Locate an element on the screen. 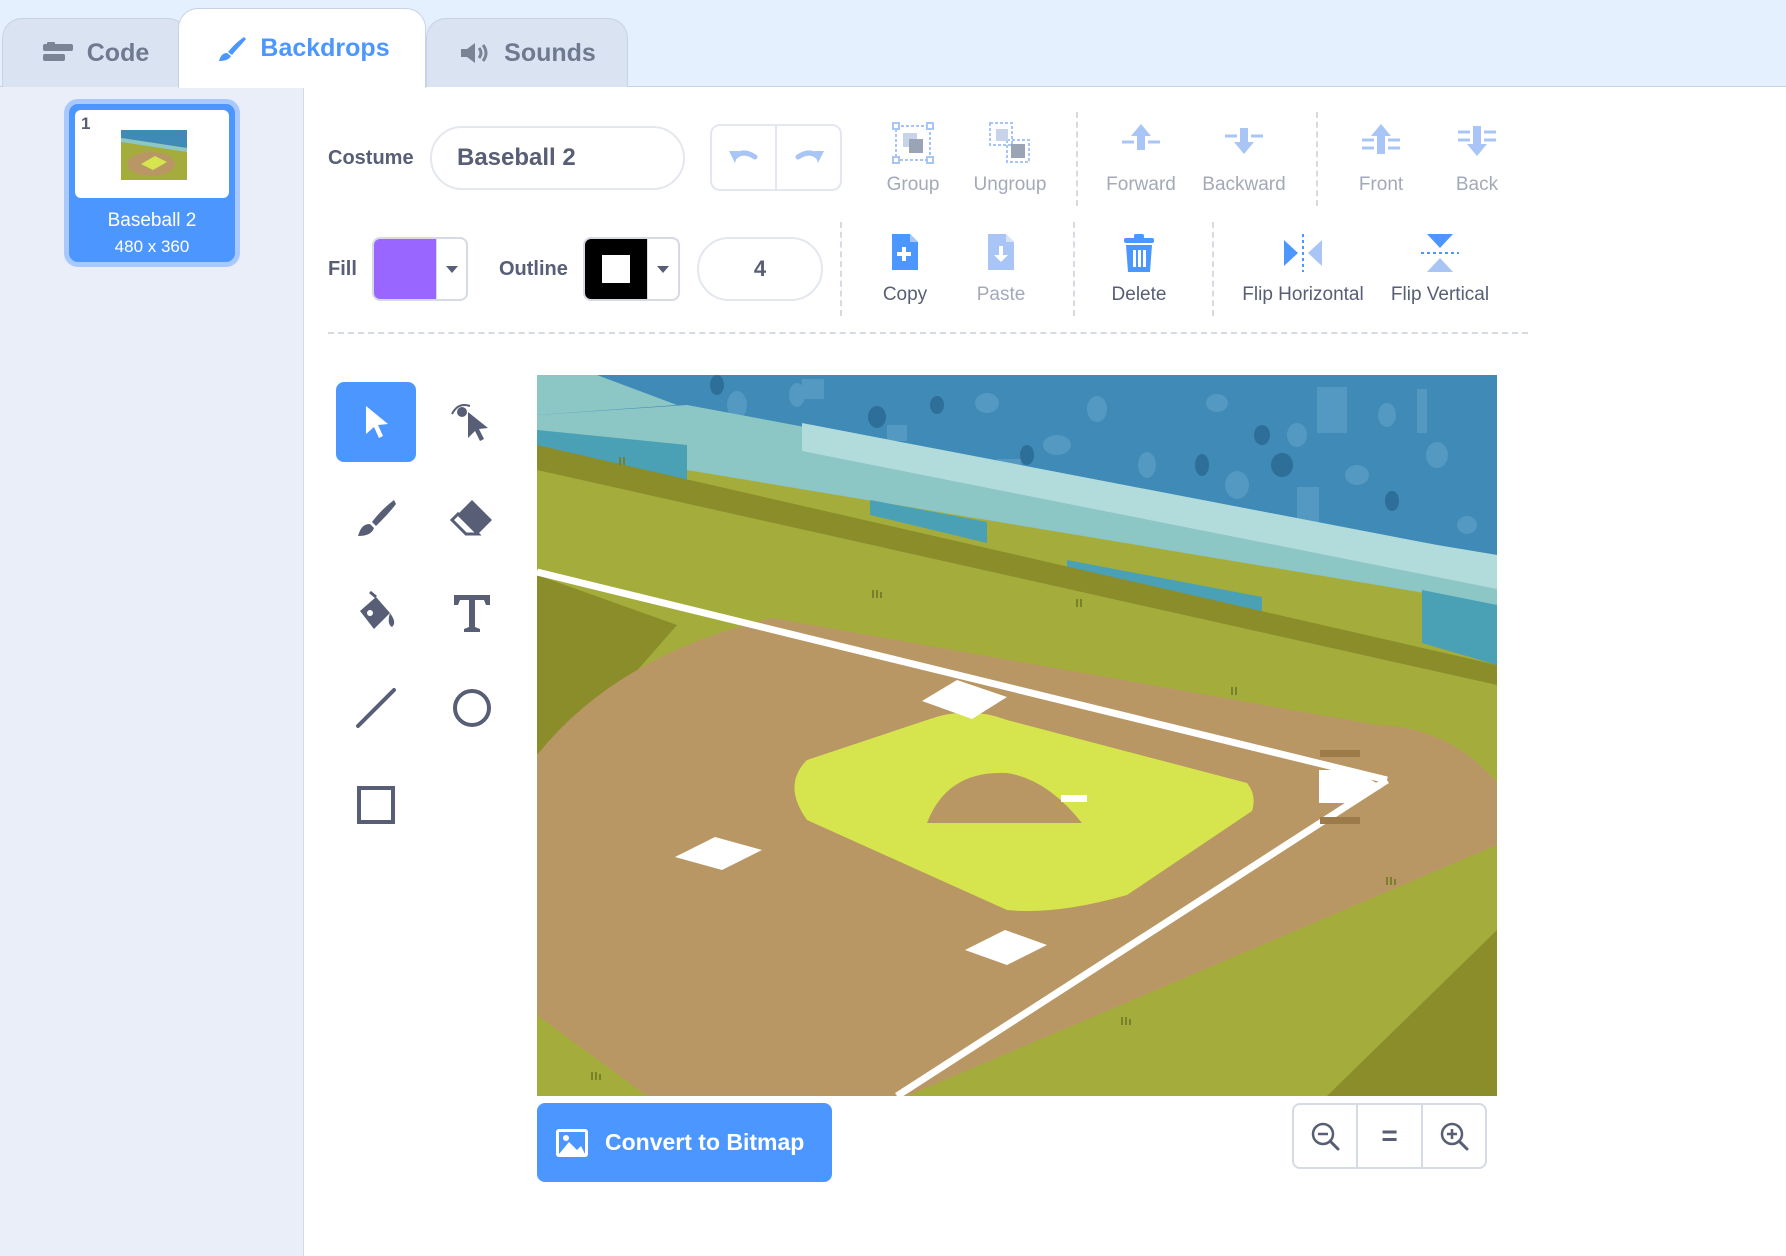 The height and width of the screenshot is (1256, 1786). ungroup-button: Ungroup is located at coordinates (1010, 158).